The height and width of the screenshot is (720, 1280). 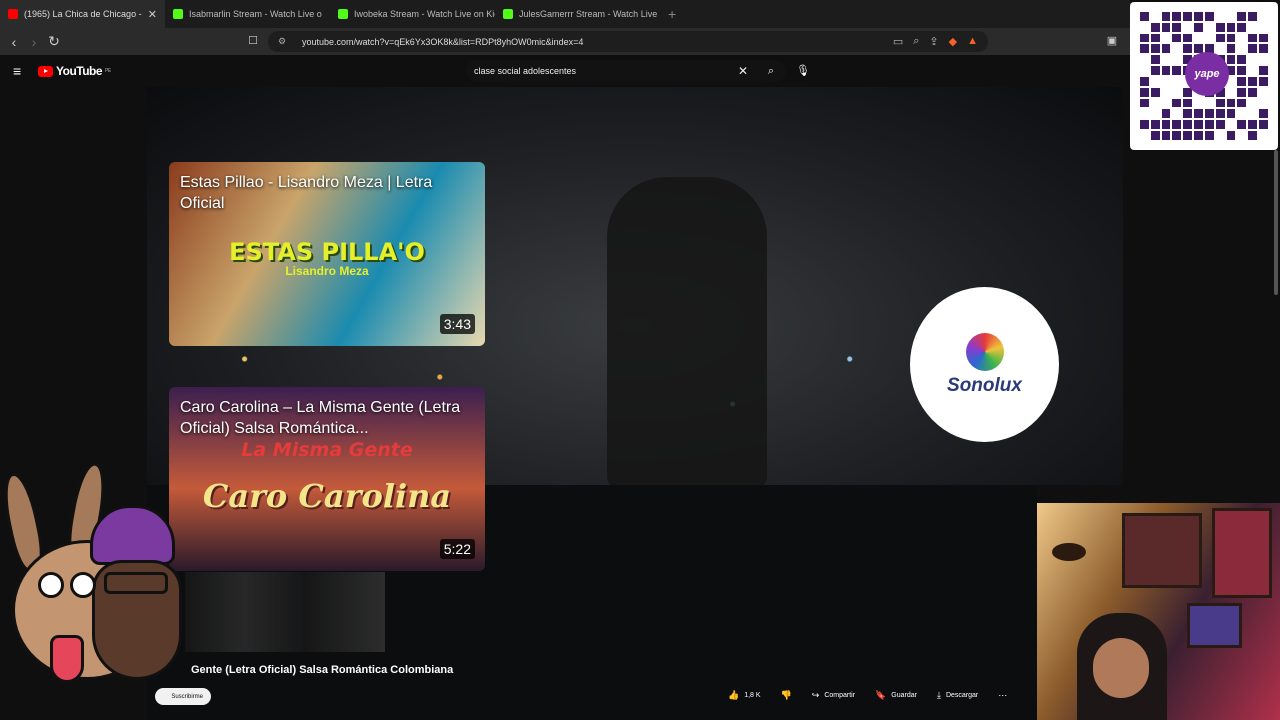 I want to click on site-info-icon: ⚙, so click(x=284, y=41).